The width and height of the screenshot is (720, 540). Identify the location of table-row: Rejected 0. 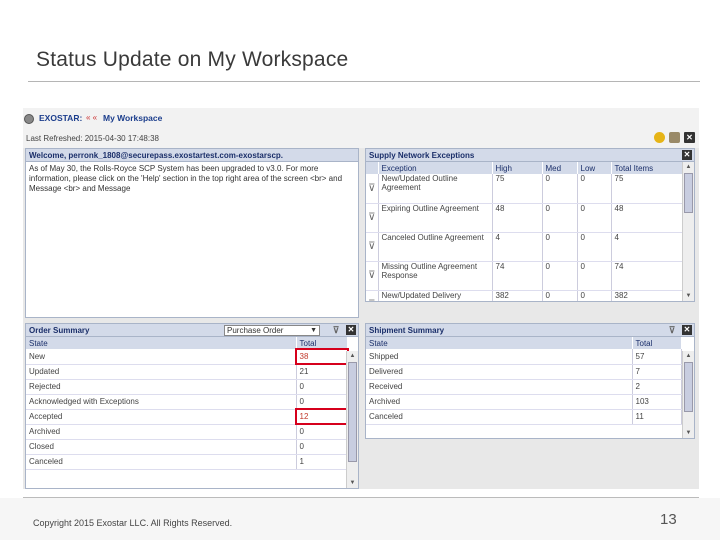
(187, 387).